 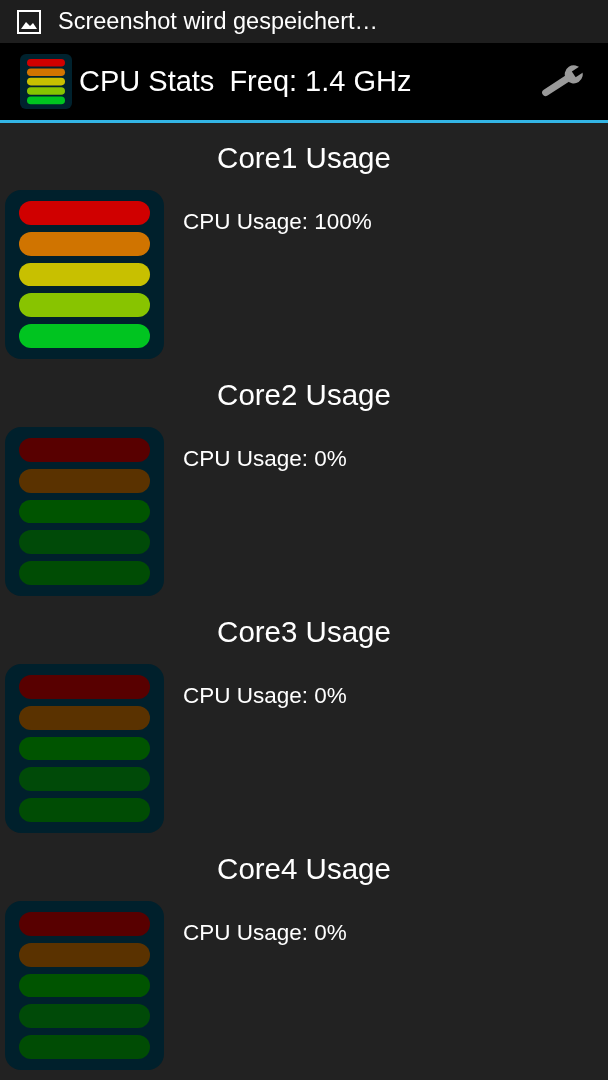 What do you see at coordinates (29, 21) in the screenshot?
I see `image-icon` at bounding box center [29, 21].